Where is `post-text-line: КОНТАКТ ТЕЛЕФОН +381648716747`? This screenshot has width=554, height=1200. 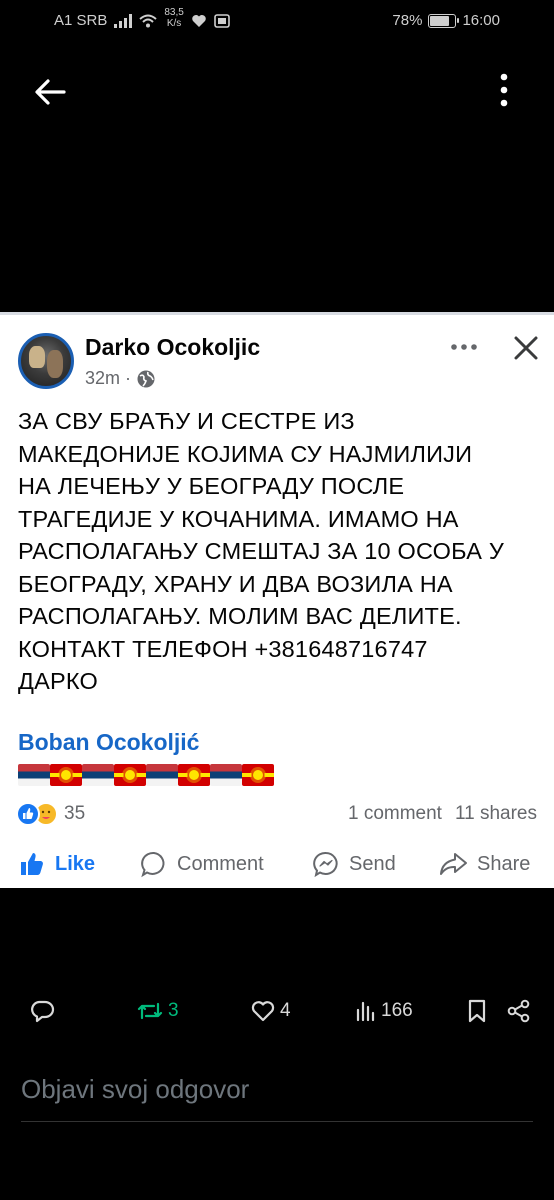
post-text-line: КОНТАКТ ТЕЛЕФОН +381648716747 is located at coordinates (223, 648).